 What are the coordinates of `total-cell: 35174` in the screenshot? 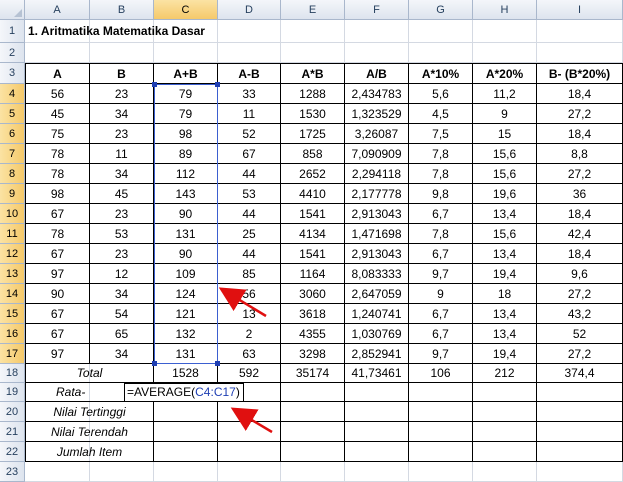 It's located at (313, 373).